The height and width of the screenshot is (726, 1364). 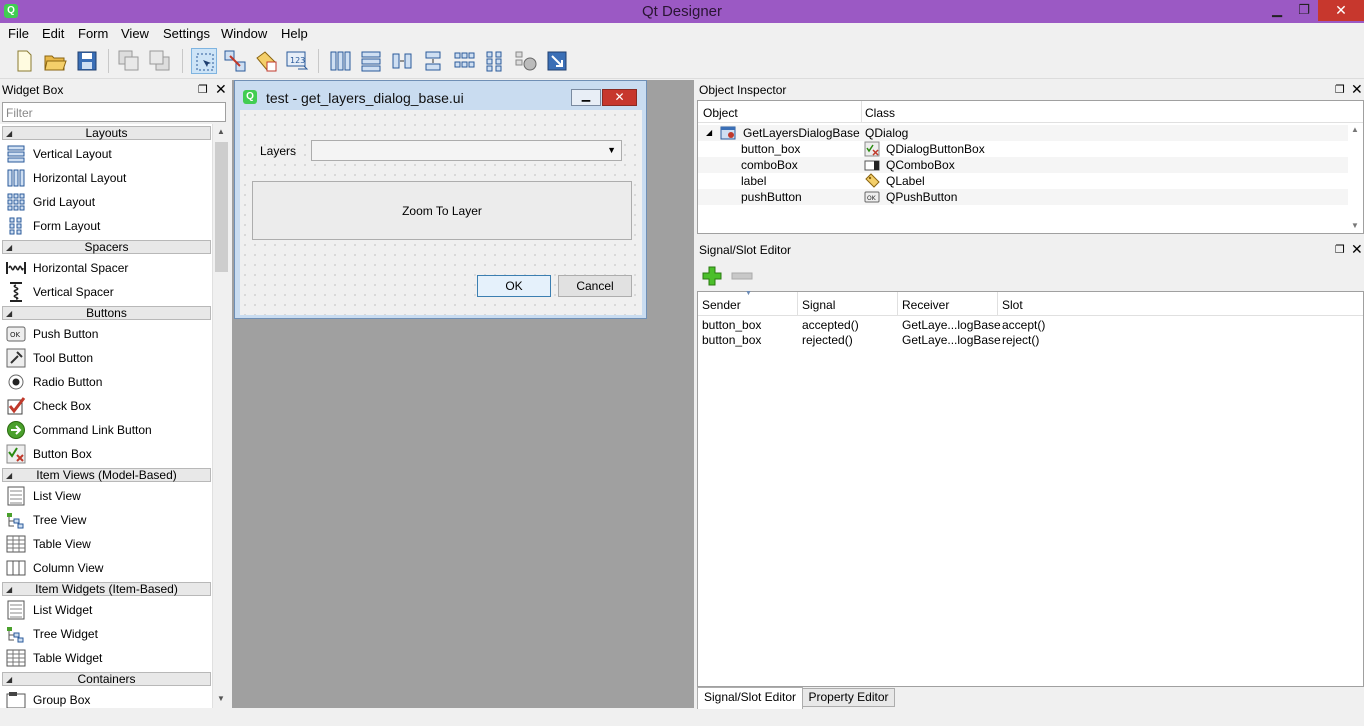 I want to click on column-receiver: Receiver, so click(x=925, y=305).